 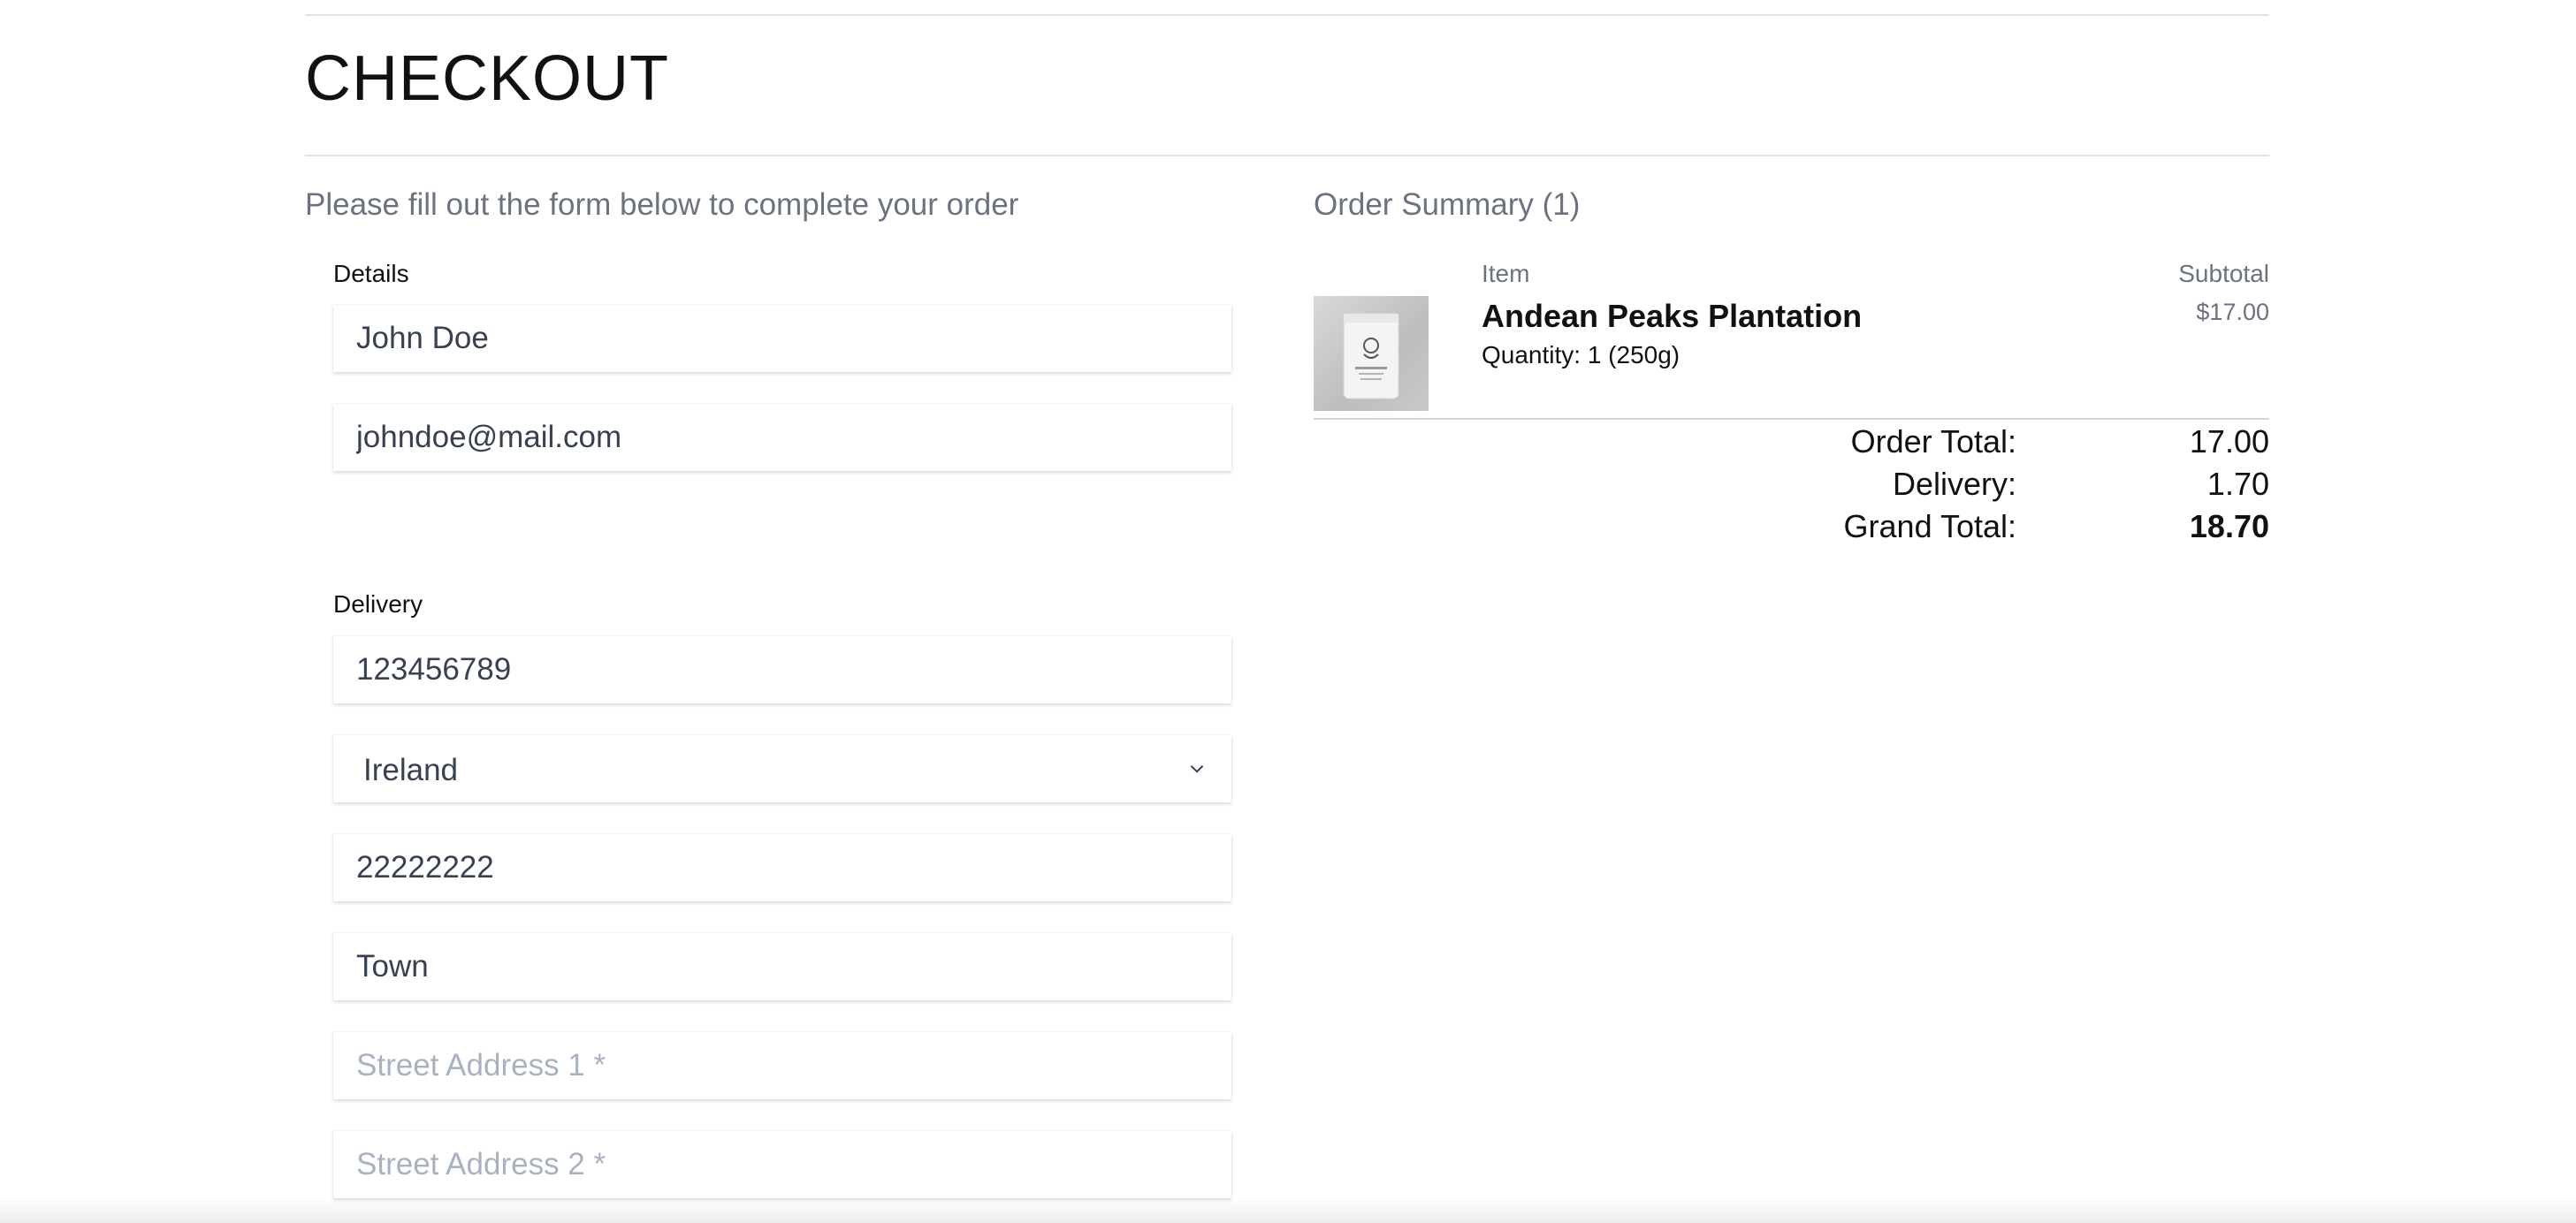 What do you see at coordinates (371, 273) in the screenshot?
I see `details-label: Details` at bounding box center [371, 273].